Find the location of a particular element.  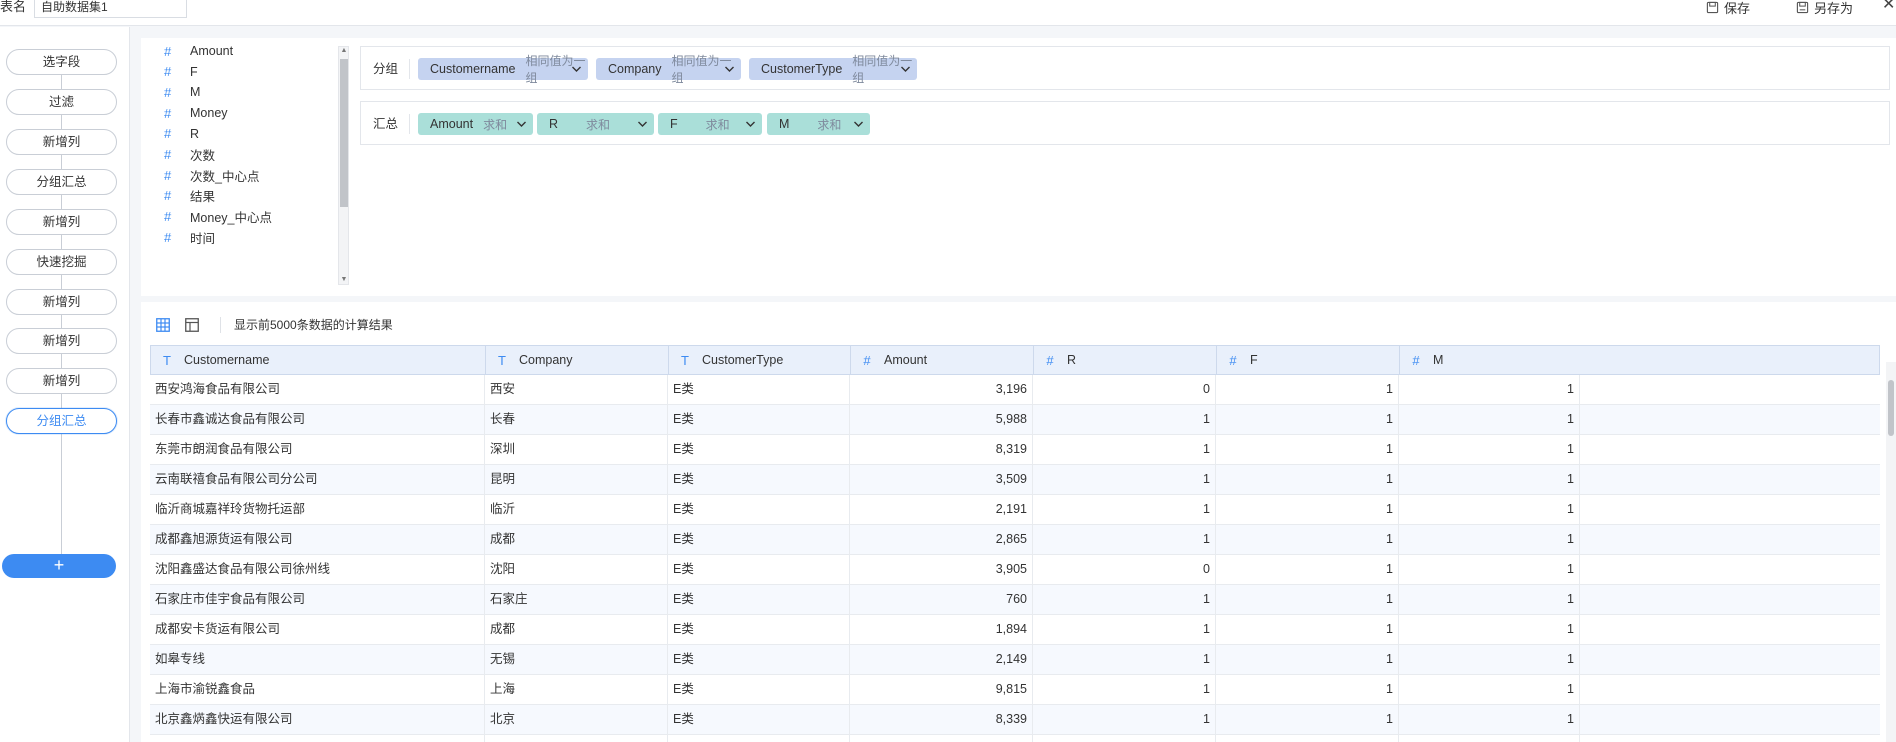

table-row: 云南联禧食品有限公司分公司 昆明 E类 3,509 1 1 1 is located at coordinates (1015, 480).